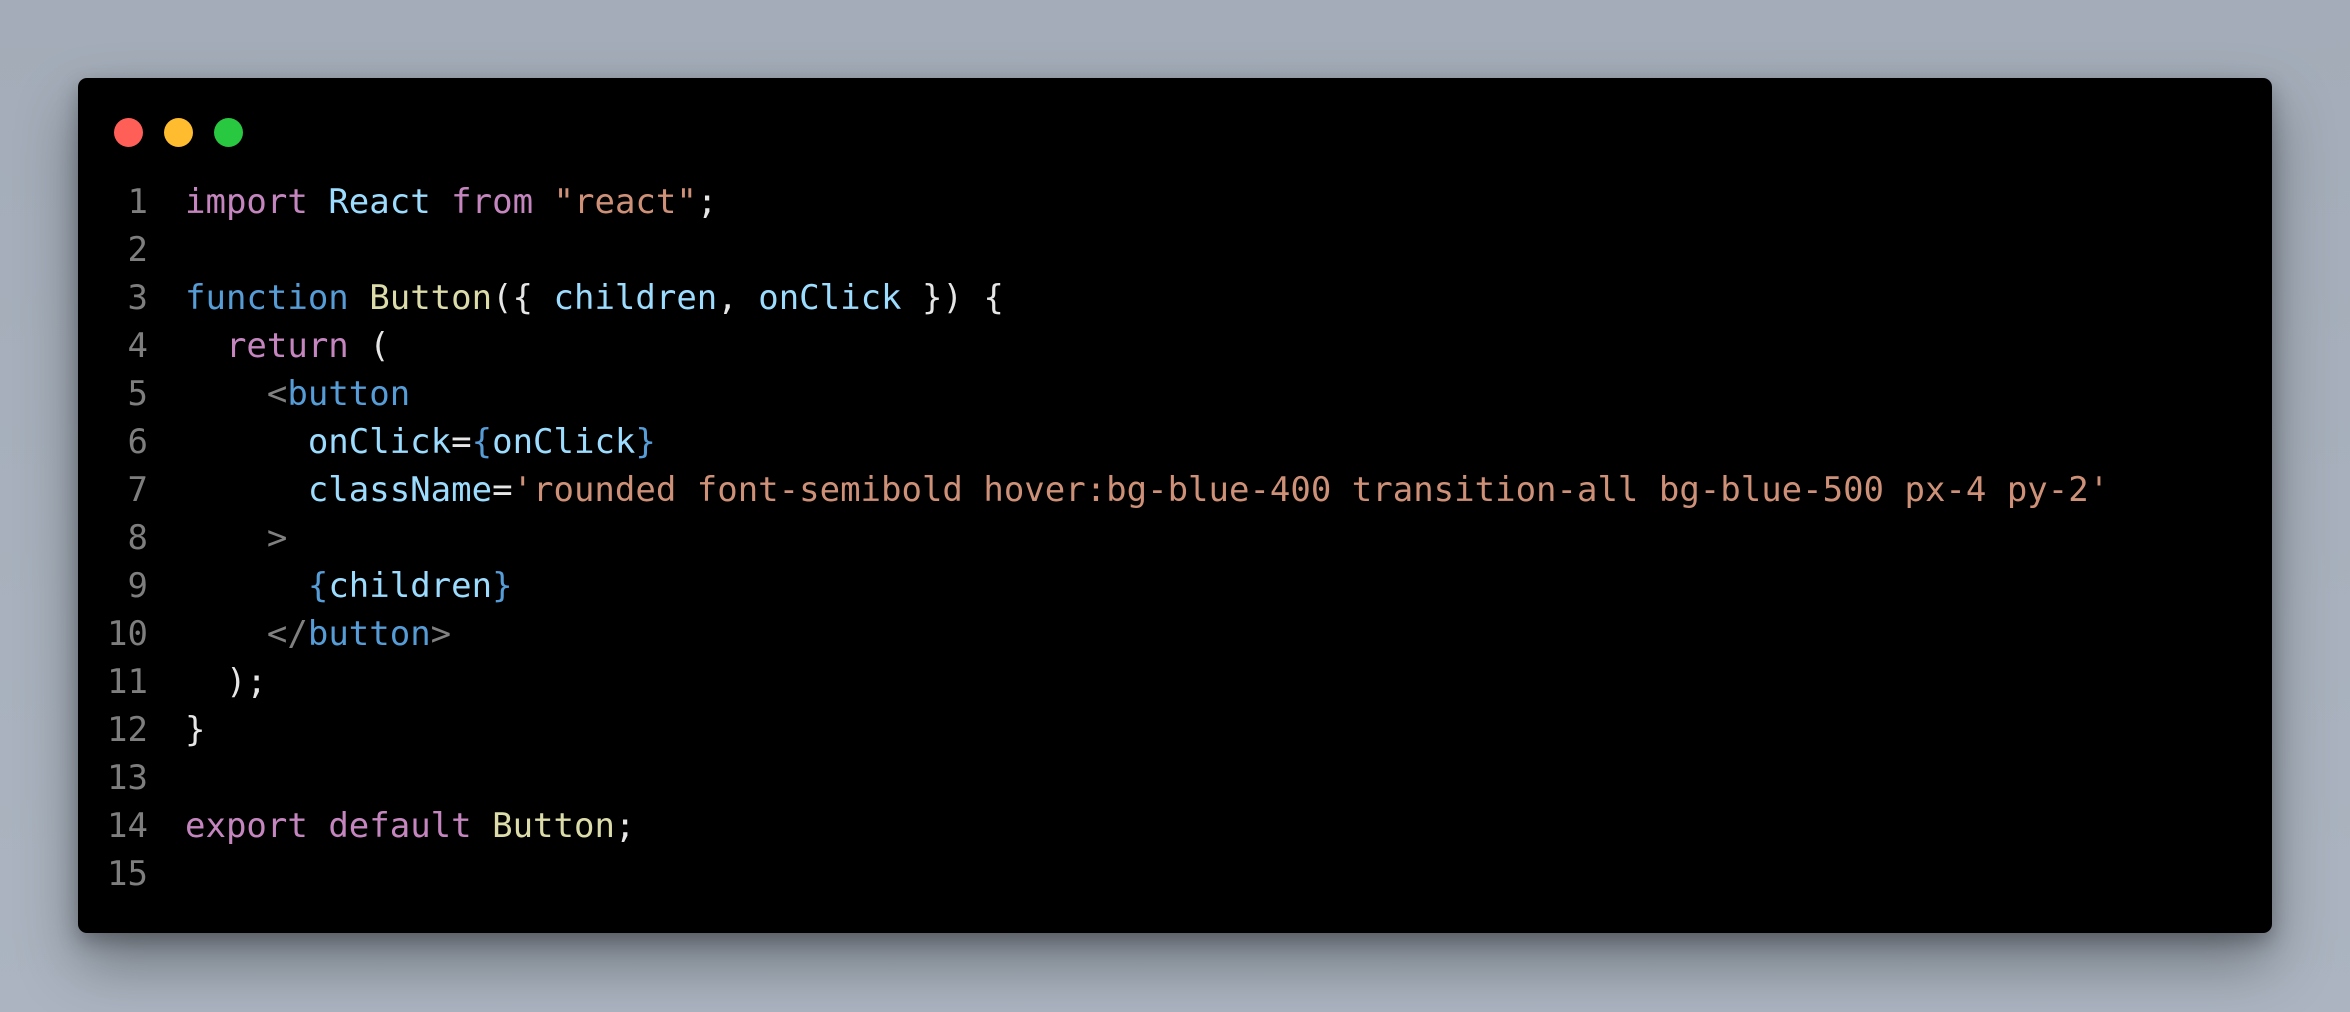 This screenshot has width=2350, height=1012. Describe the element at coordinates (625, 202) in the screenshot. I see `code-token-string: "react"` at that location.